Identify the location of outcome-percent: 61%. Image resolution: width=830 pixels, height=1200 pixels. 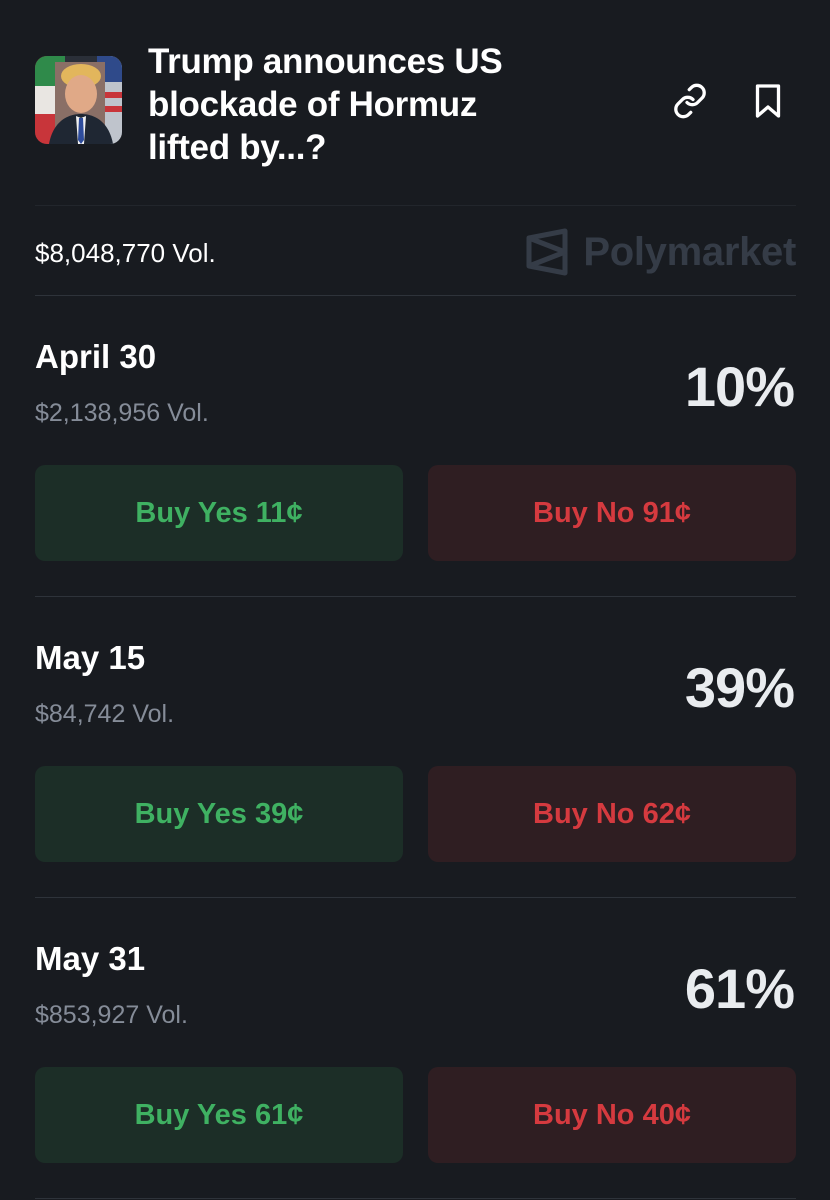
(739, 988).